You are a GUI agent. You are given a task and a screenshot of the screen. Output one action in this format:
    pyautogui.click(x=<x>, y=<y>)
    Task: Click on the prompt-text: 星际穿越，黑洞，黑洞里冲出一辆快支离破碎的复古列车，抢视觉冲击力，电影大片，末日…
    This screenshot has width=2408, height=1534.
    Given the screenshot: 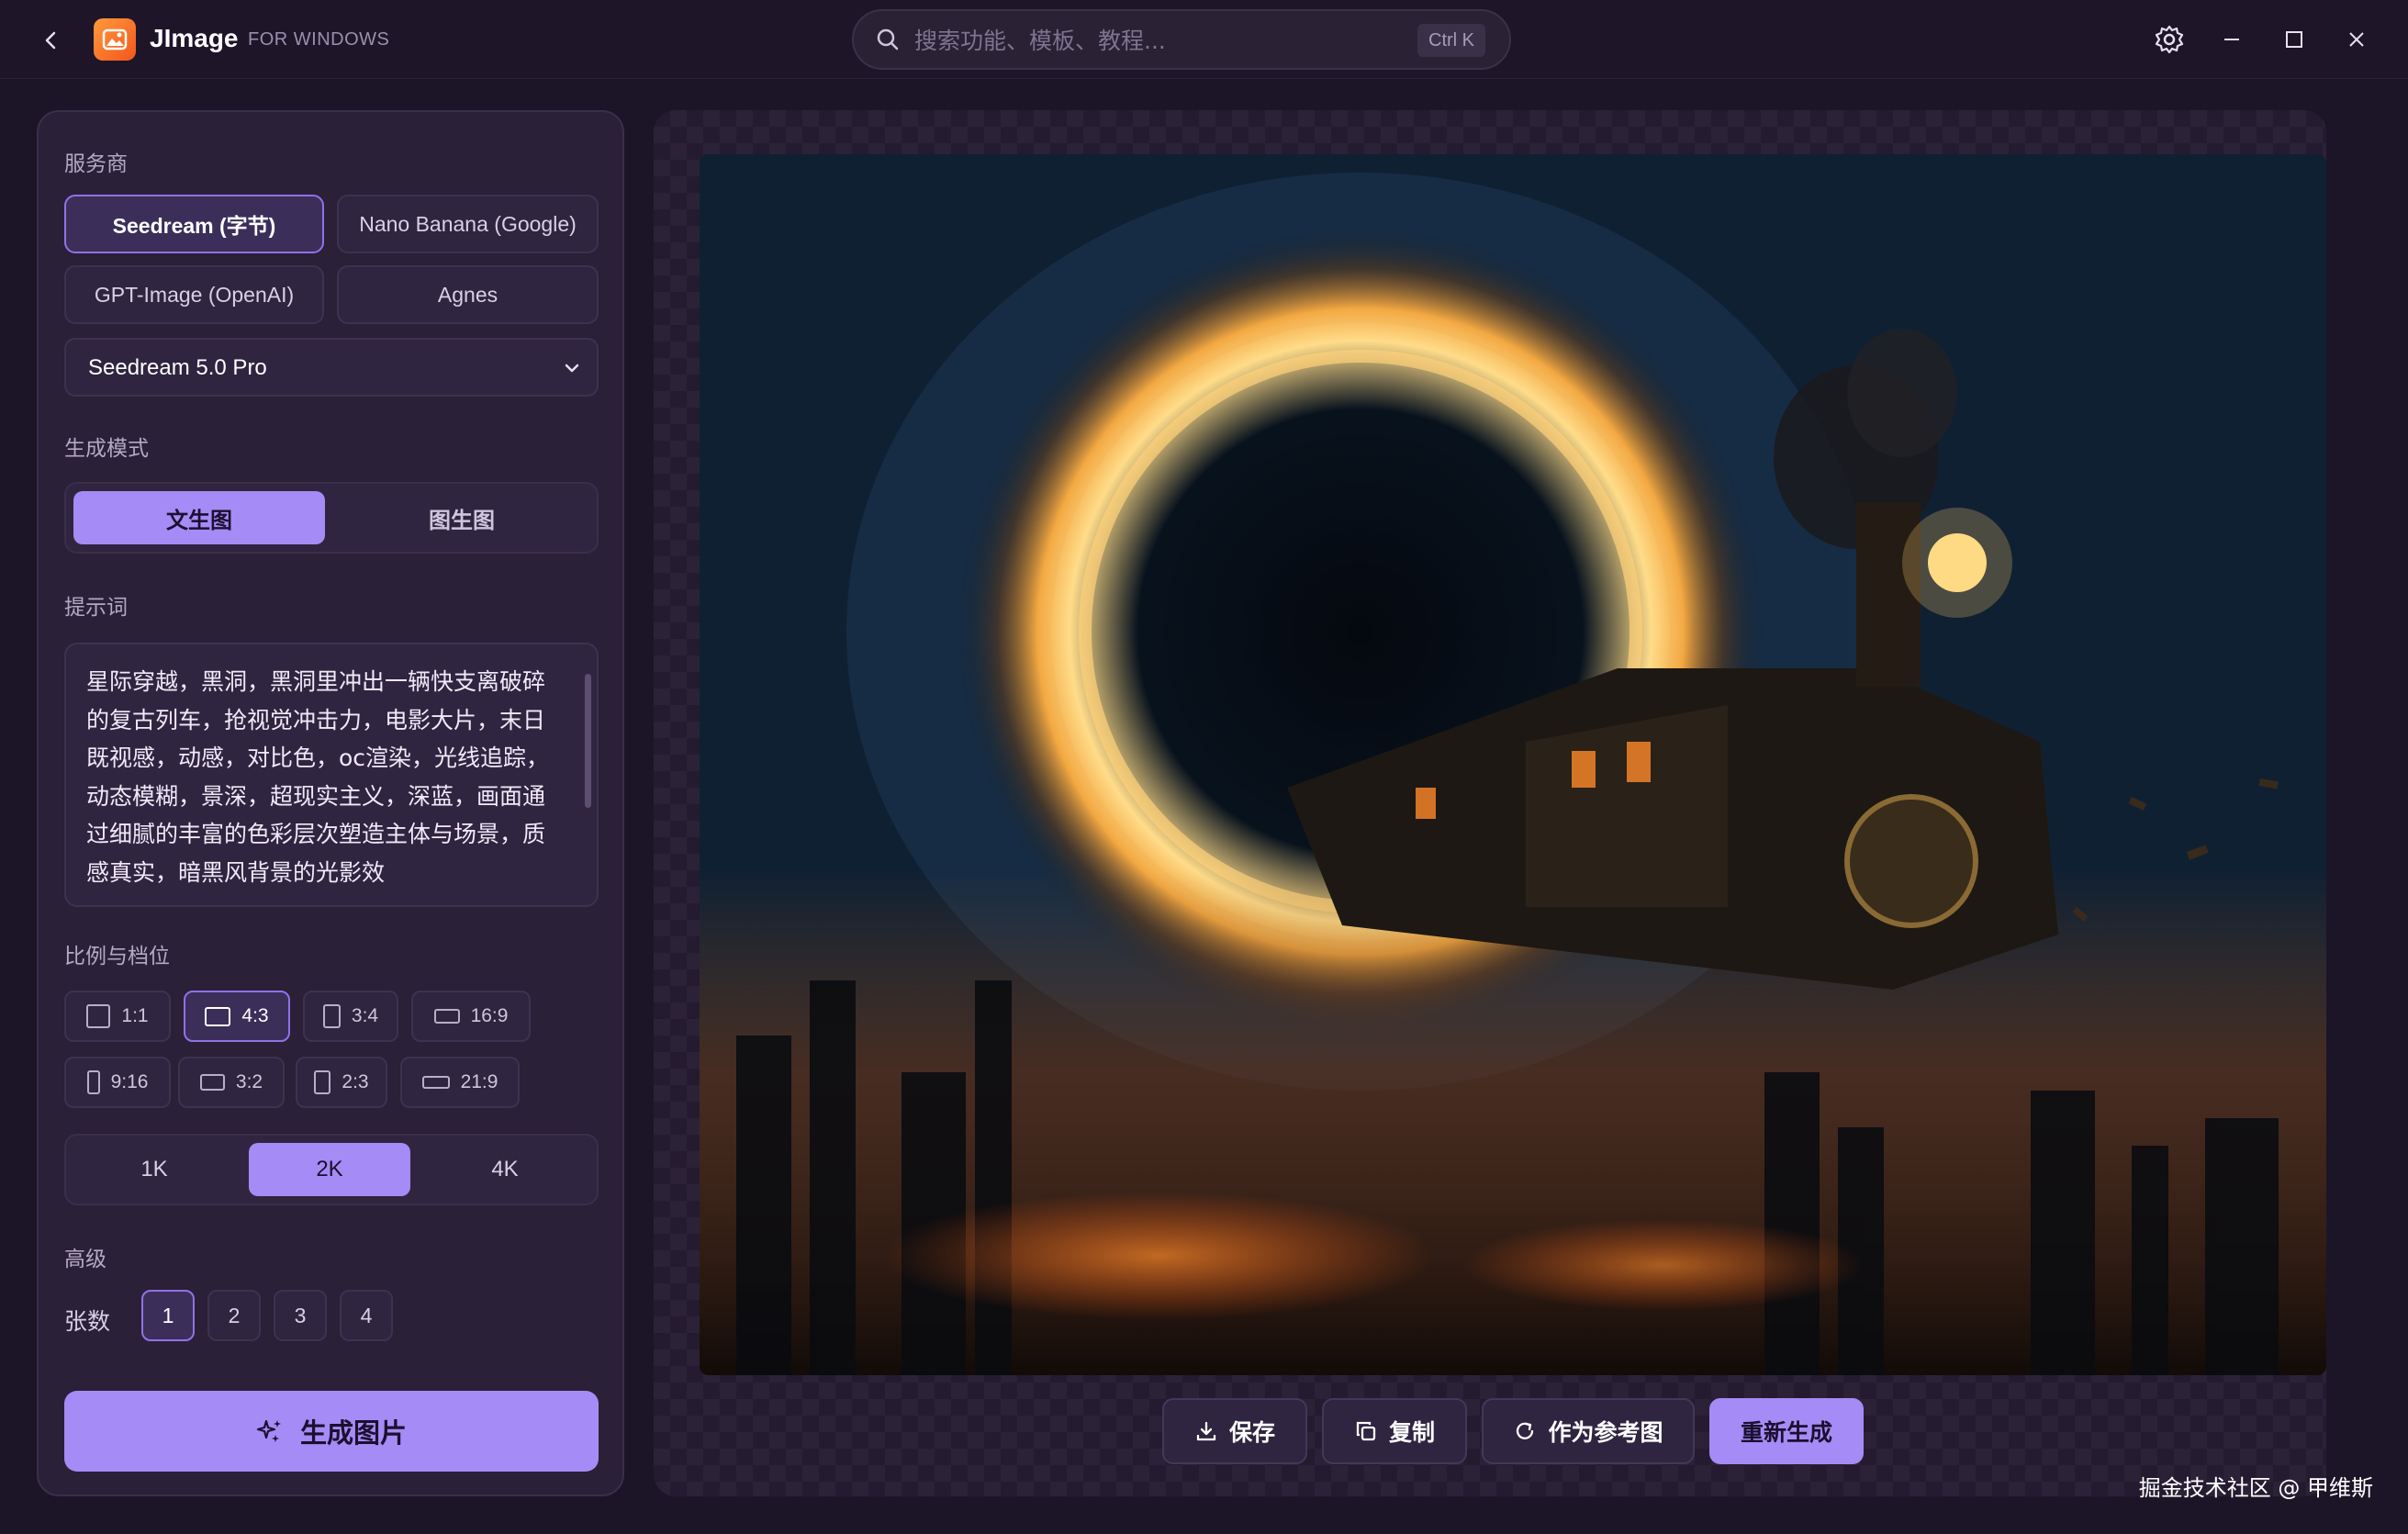 What is the action you would take?
    pyautogui.click(x=318, y=777)
    